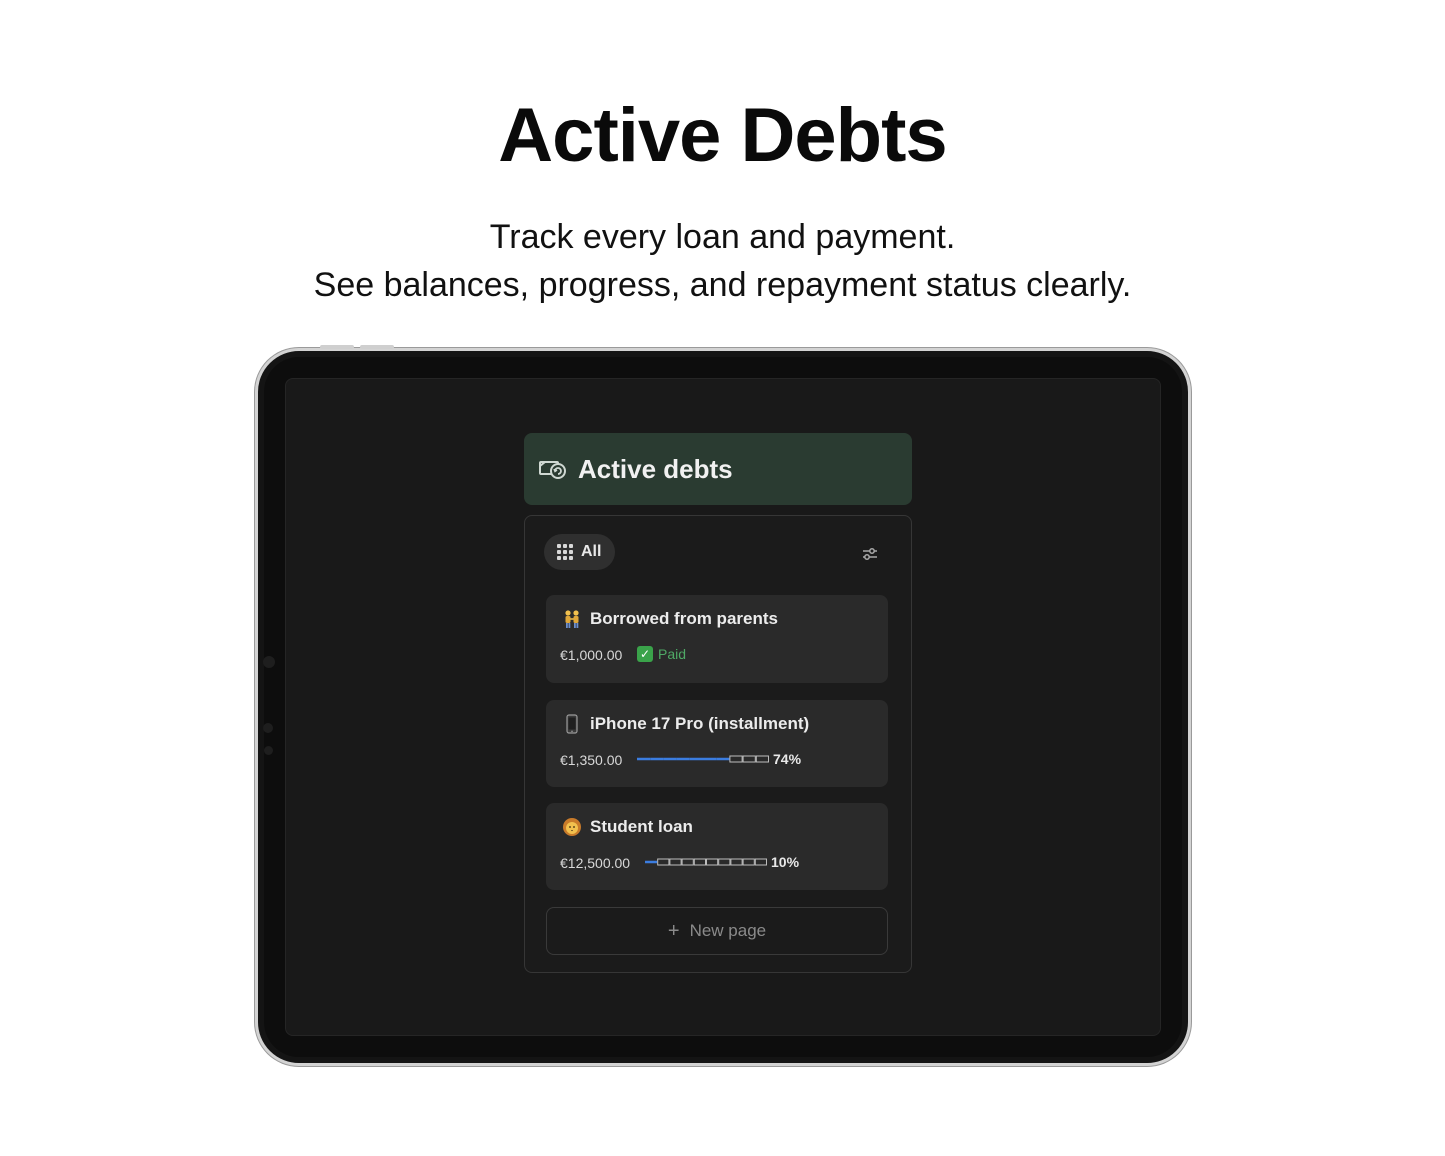 The height and width of the screenshot is (1156, 1445). I want to click on debt-amount: €1,350.00, so click(591, 760).